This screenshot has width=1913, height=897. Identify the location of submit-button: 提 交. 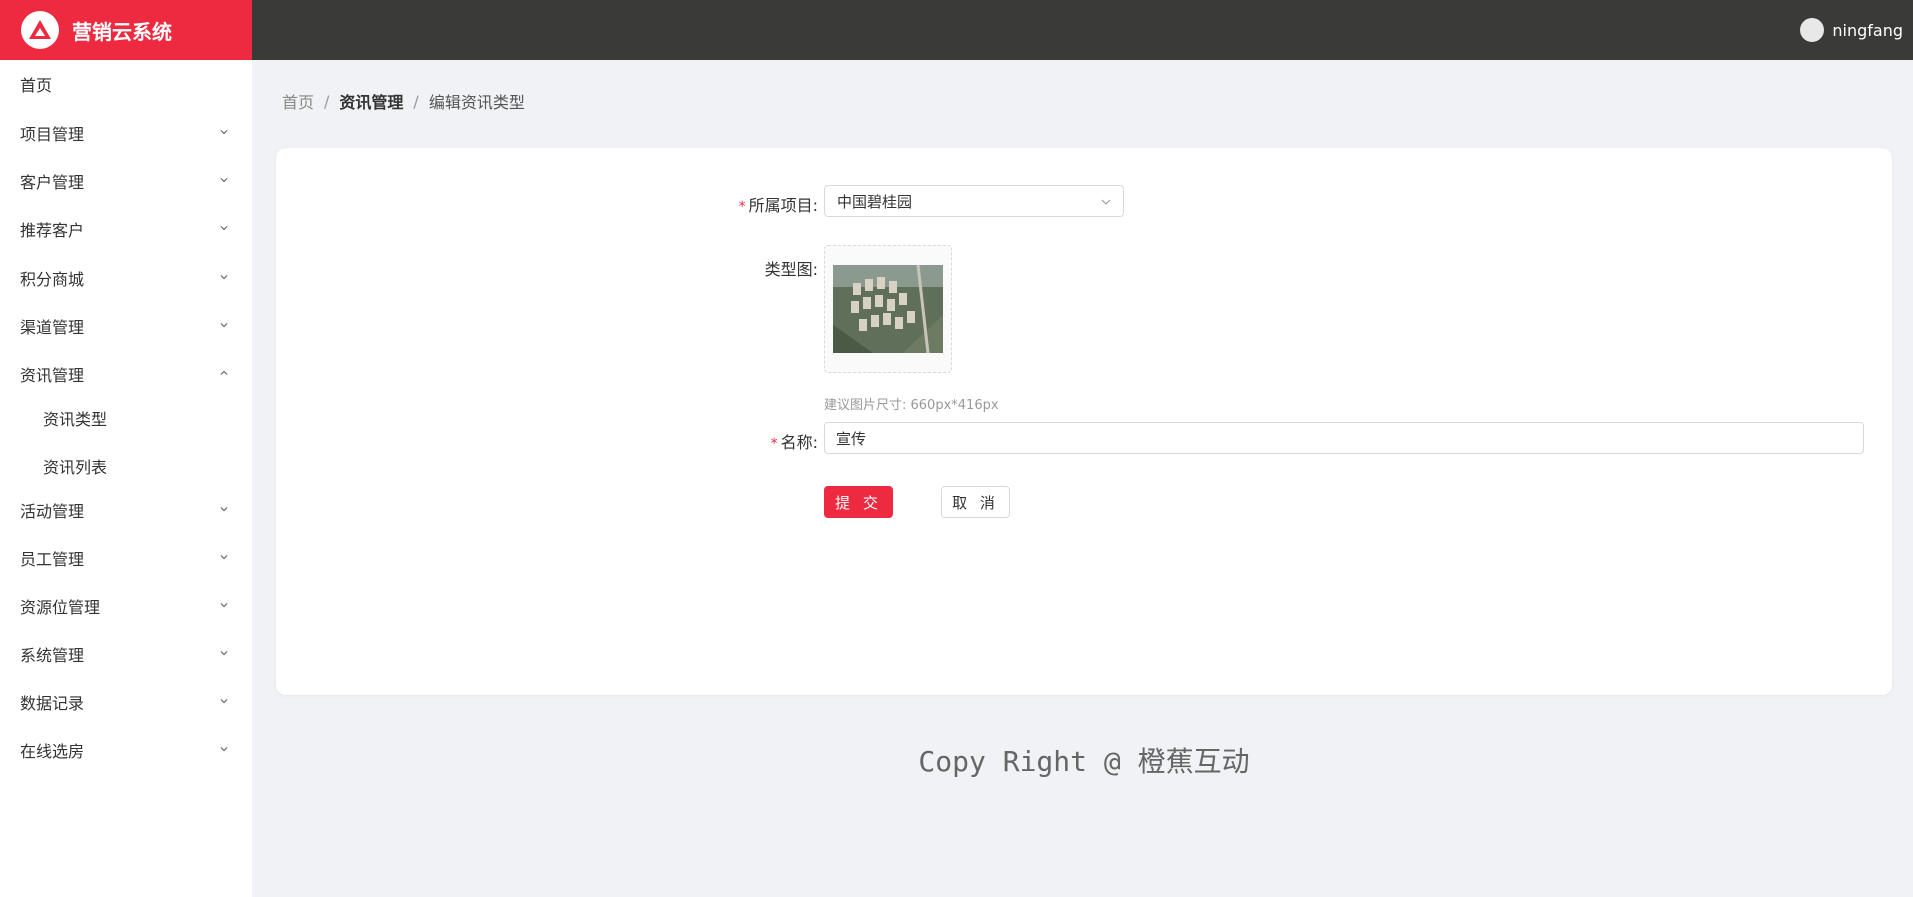
(858, 502).